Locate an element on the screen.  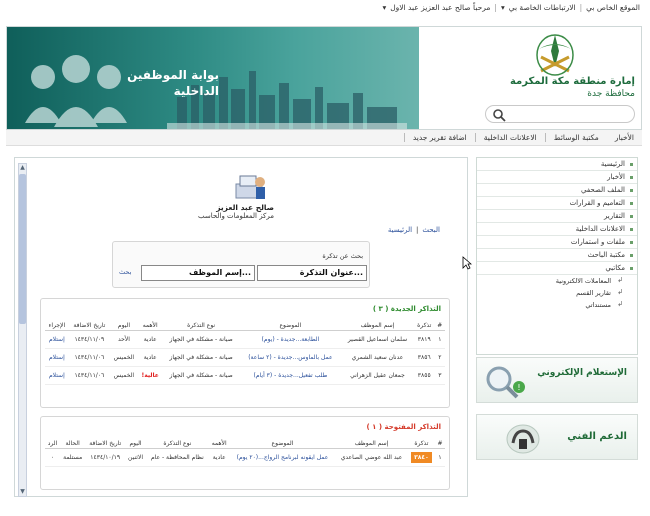
ticket-subject-link: الطابعة...جديدة - (يوم) is located at coordinates (290, 339).